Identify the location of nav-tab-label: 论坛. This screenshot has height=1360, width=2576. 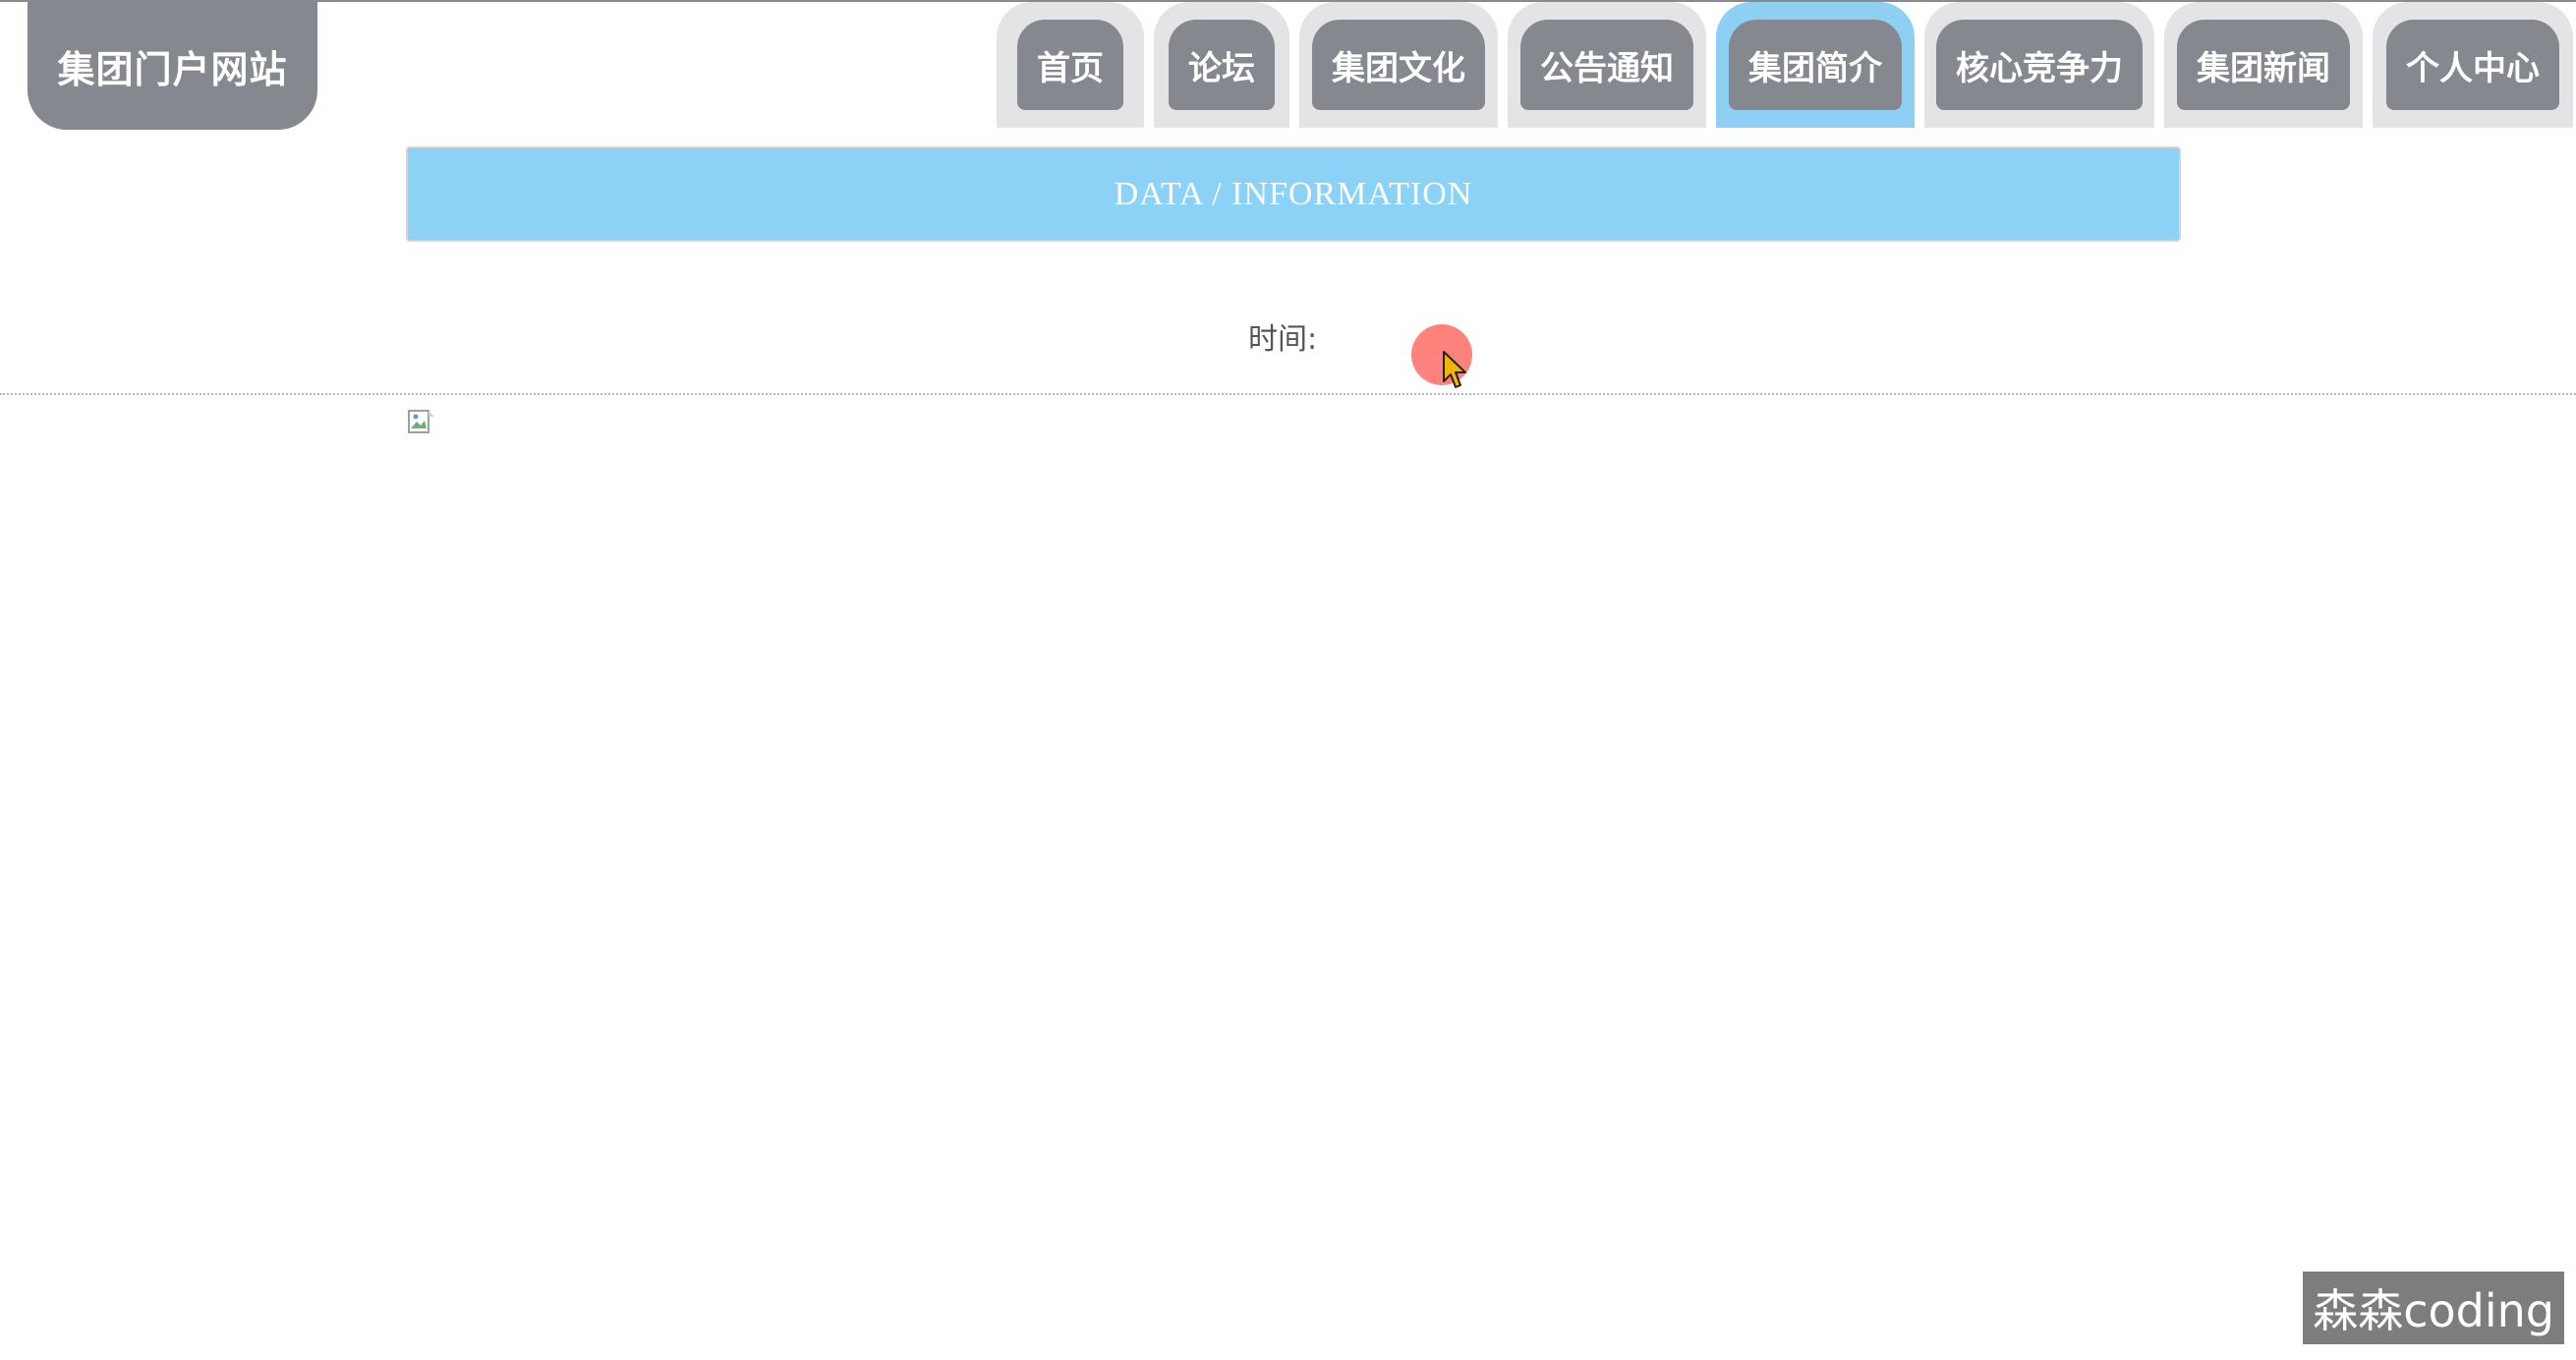
(1222, 65).